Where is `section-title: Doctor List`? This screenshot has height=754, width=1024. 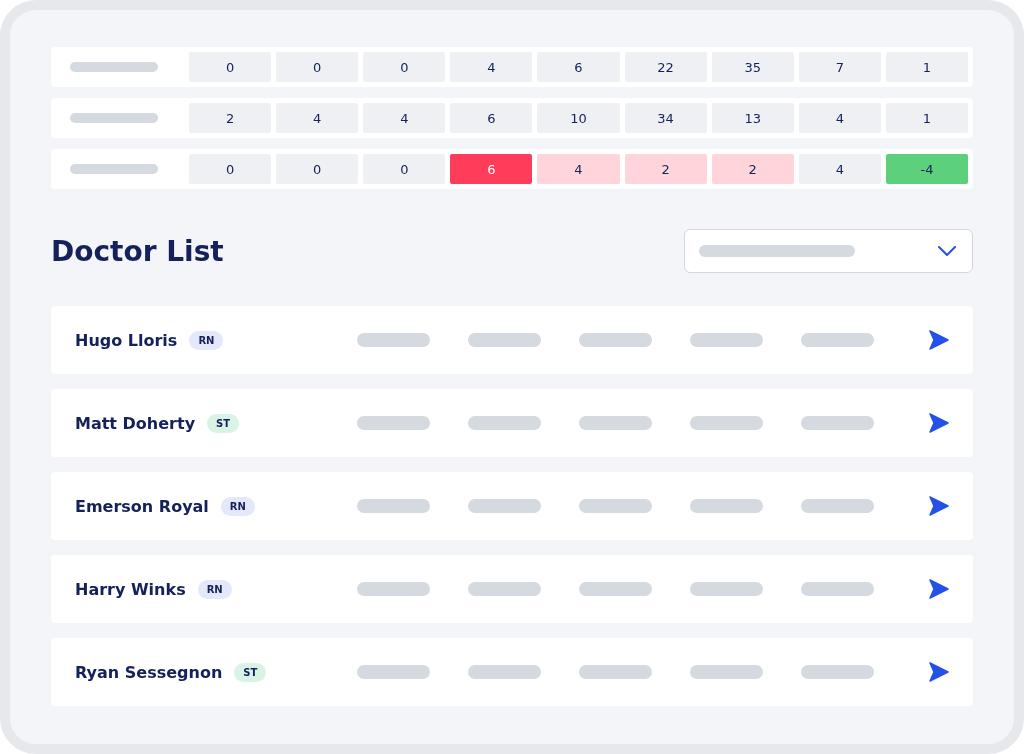 section-title: Doctor List is located at coordinates (137, 251).